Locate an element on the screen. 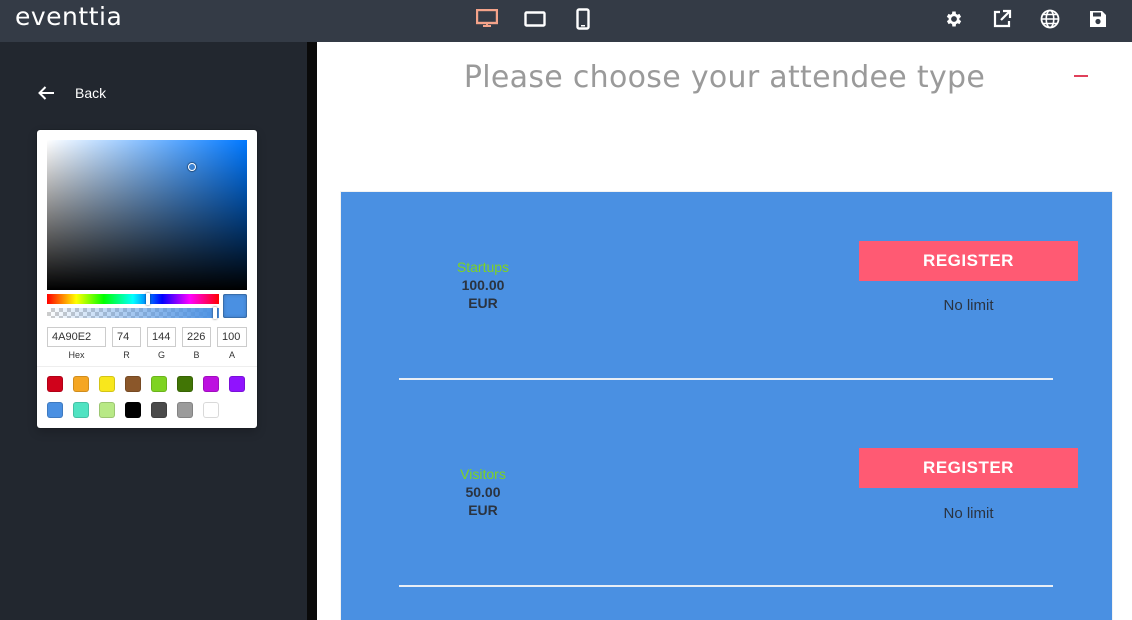 The width and height of the screenshot is (1132, 620). saturation-cursor is located at coordinates (192, 167).